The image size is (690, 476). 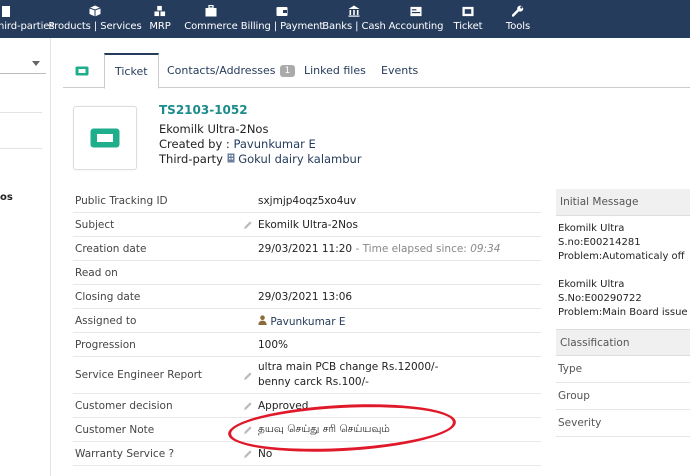 What do you see at coordinates (211, 11) in the screenshot?
I see `suitcase-icon` at bounding box center [211, 11].